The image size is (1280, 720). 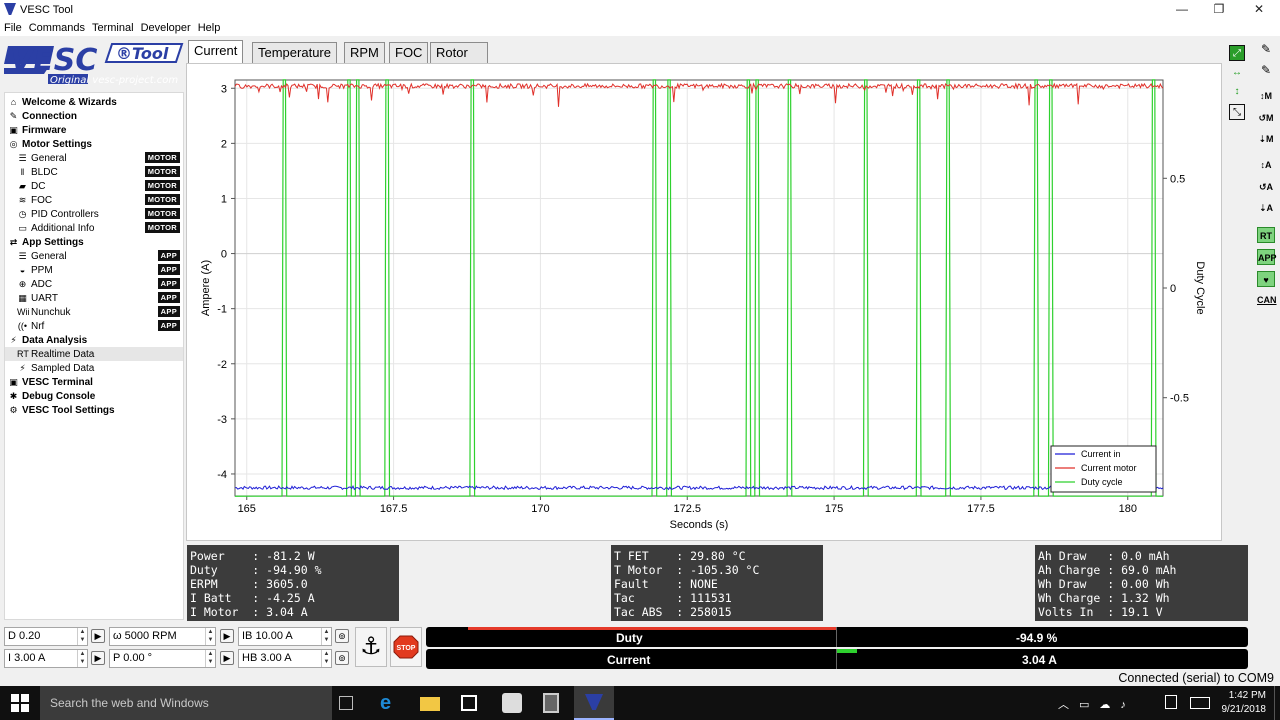 What do you see at coordinates (406, 647) in the screenshot?
I see `stop-button: STOP` at bounding box center [406, 647].